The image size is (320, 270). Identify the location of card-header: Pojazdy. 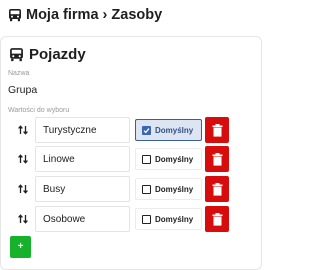
(47, 54).